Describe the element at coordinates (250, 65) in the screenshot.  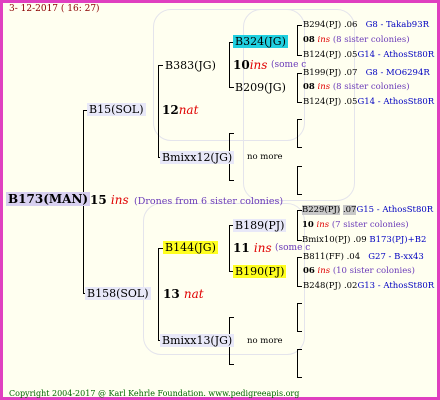
I see `maternal-grandmother-number: 10ins` at that location.